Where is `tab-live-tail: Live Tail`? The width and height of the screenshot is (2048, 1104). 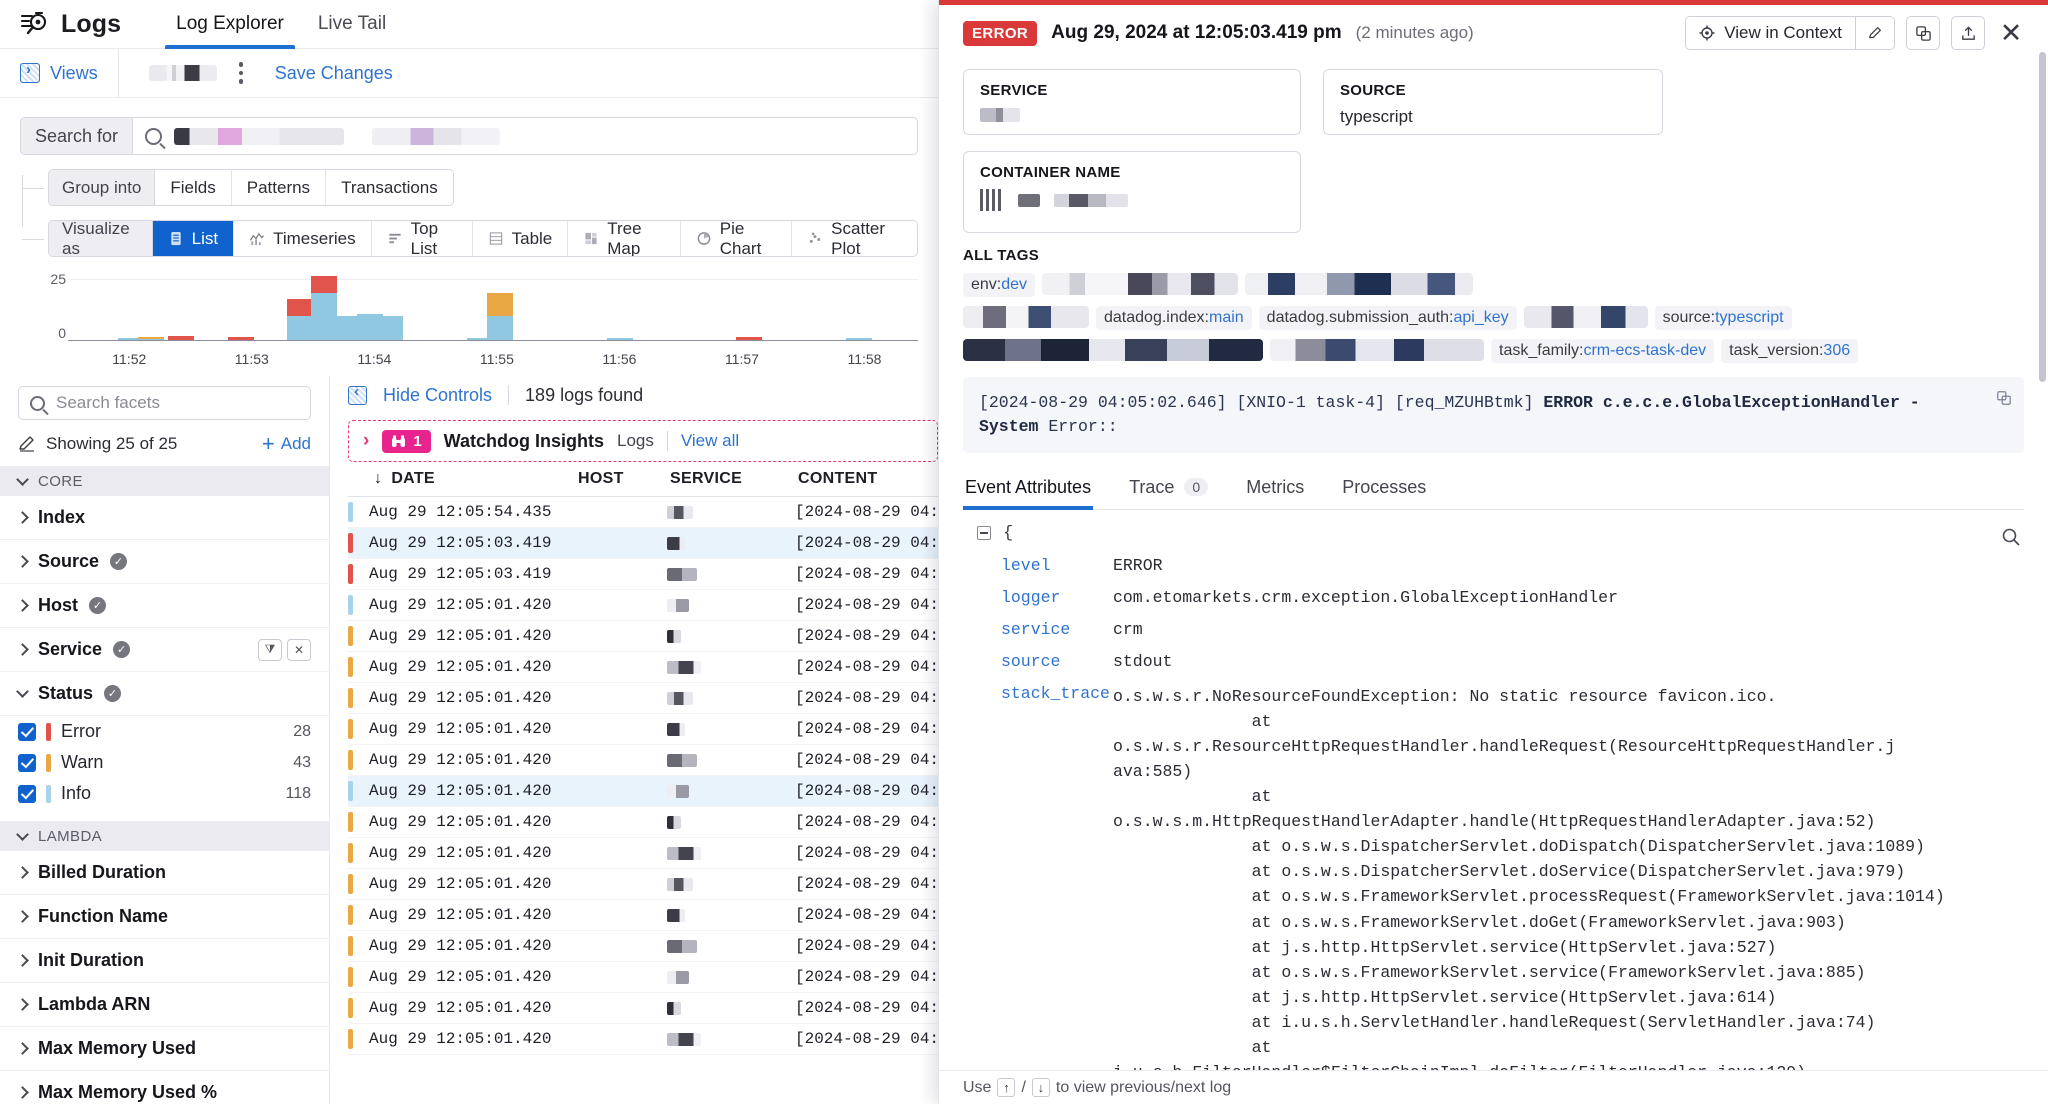 tab-live-tail: Live Tail is located at coordinates (352, 24).